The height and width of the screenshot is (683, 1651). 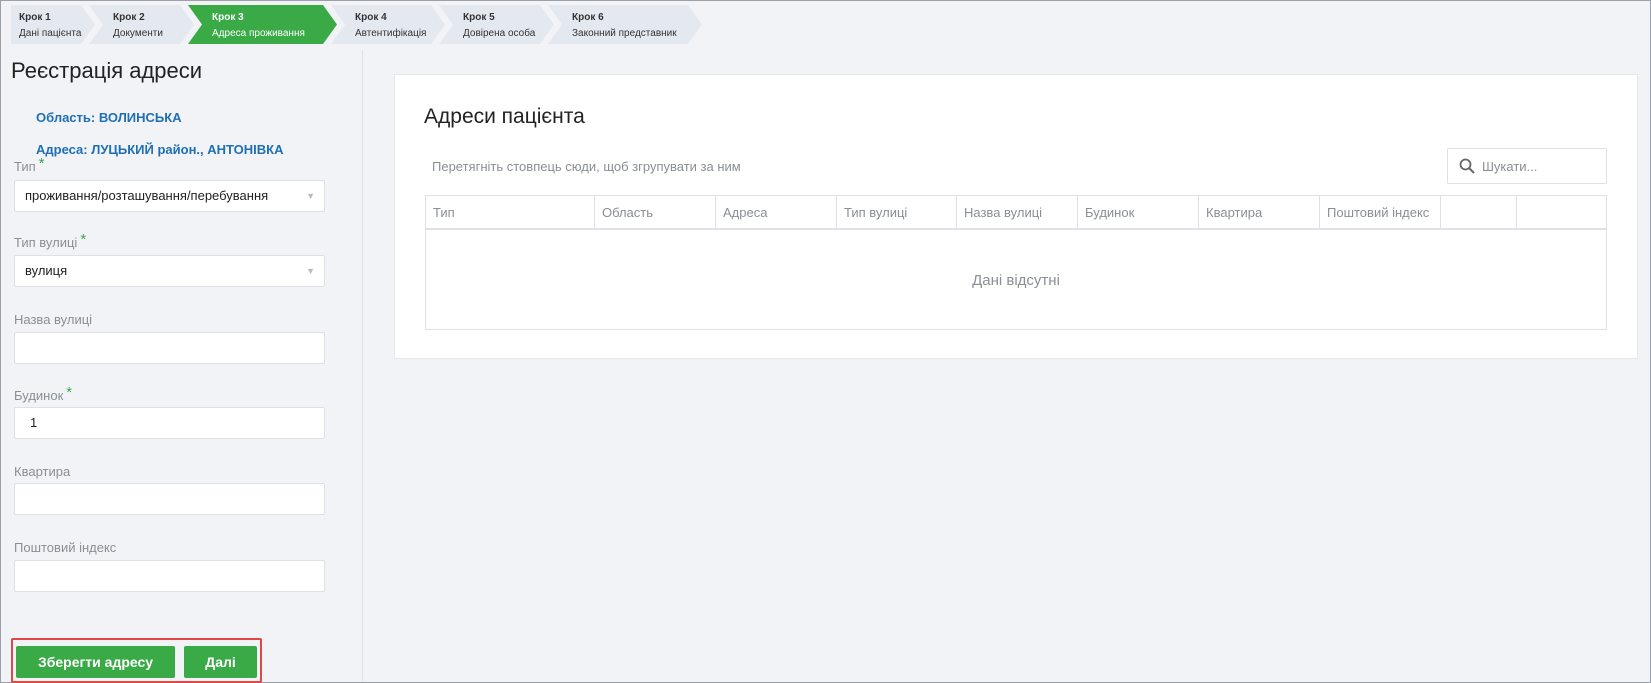 I want to click on column-header-street-type: Тип вулиці, so click(x=897, y=212).